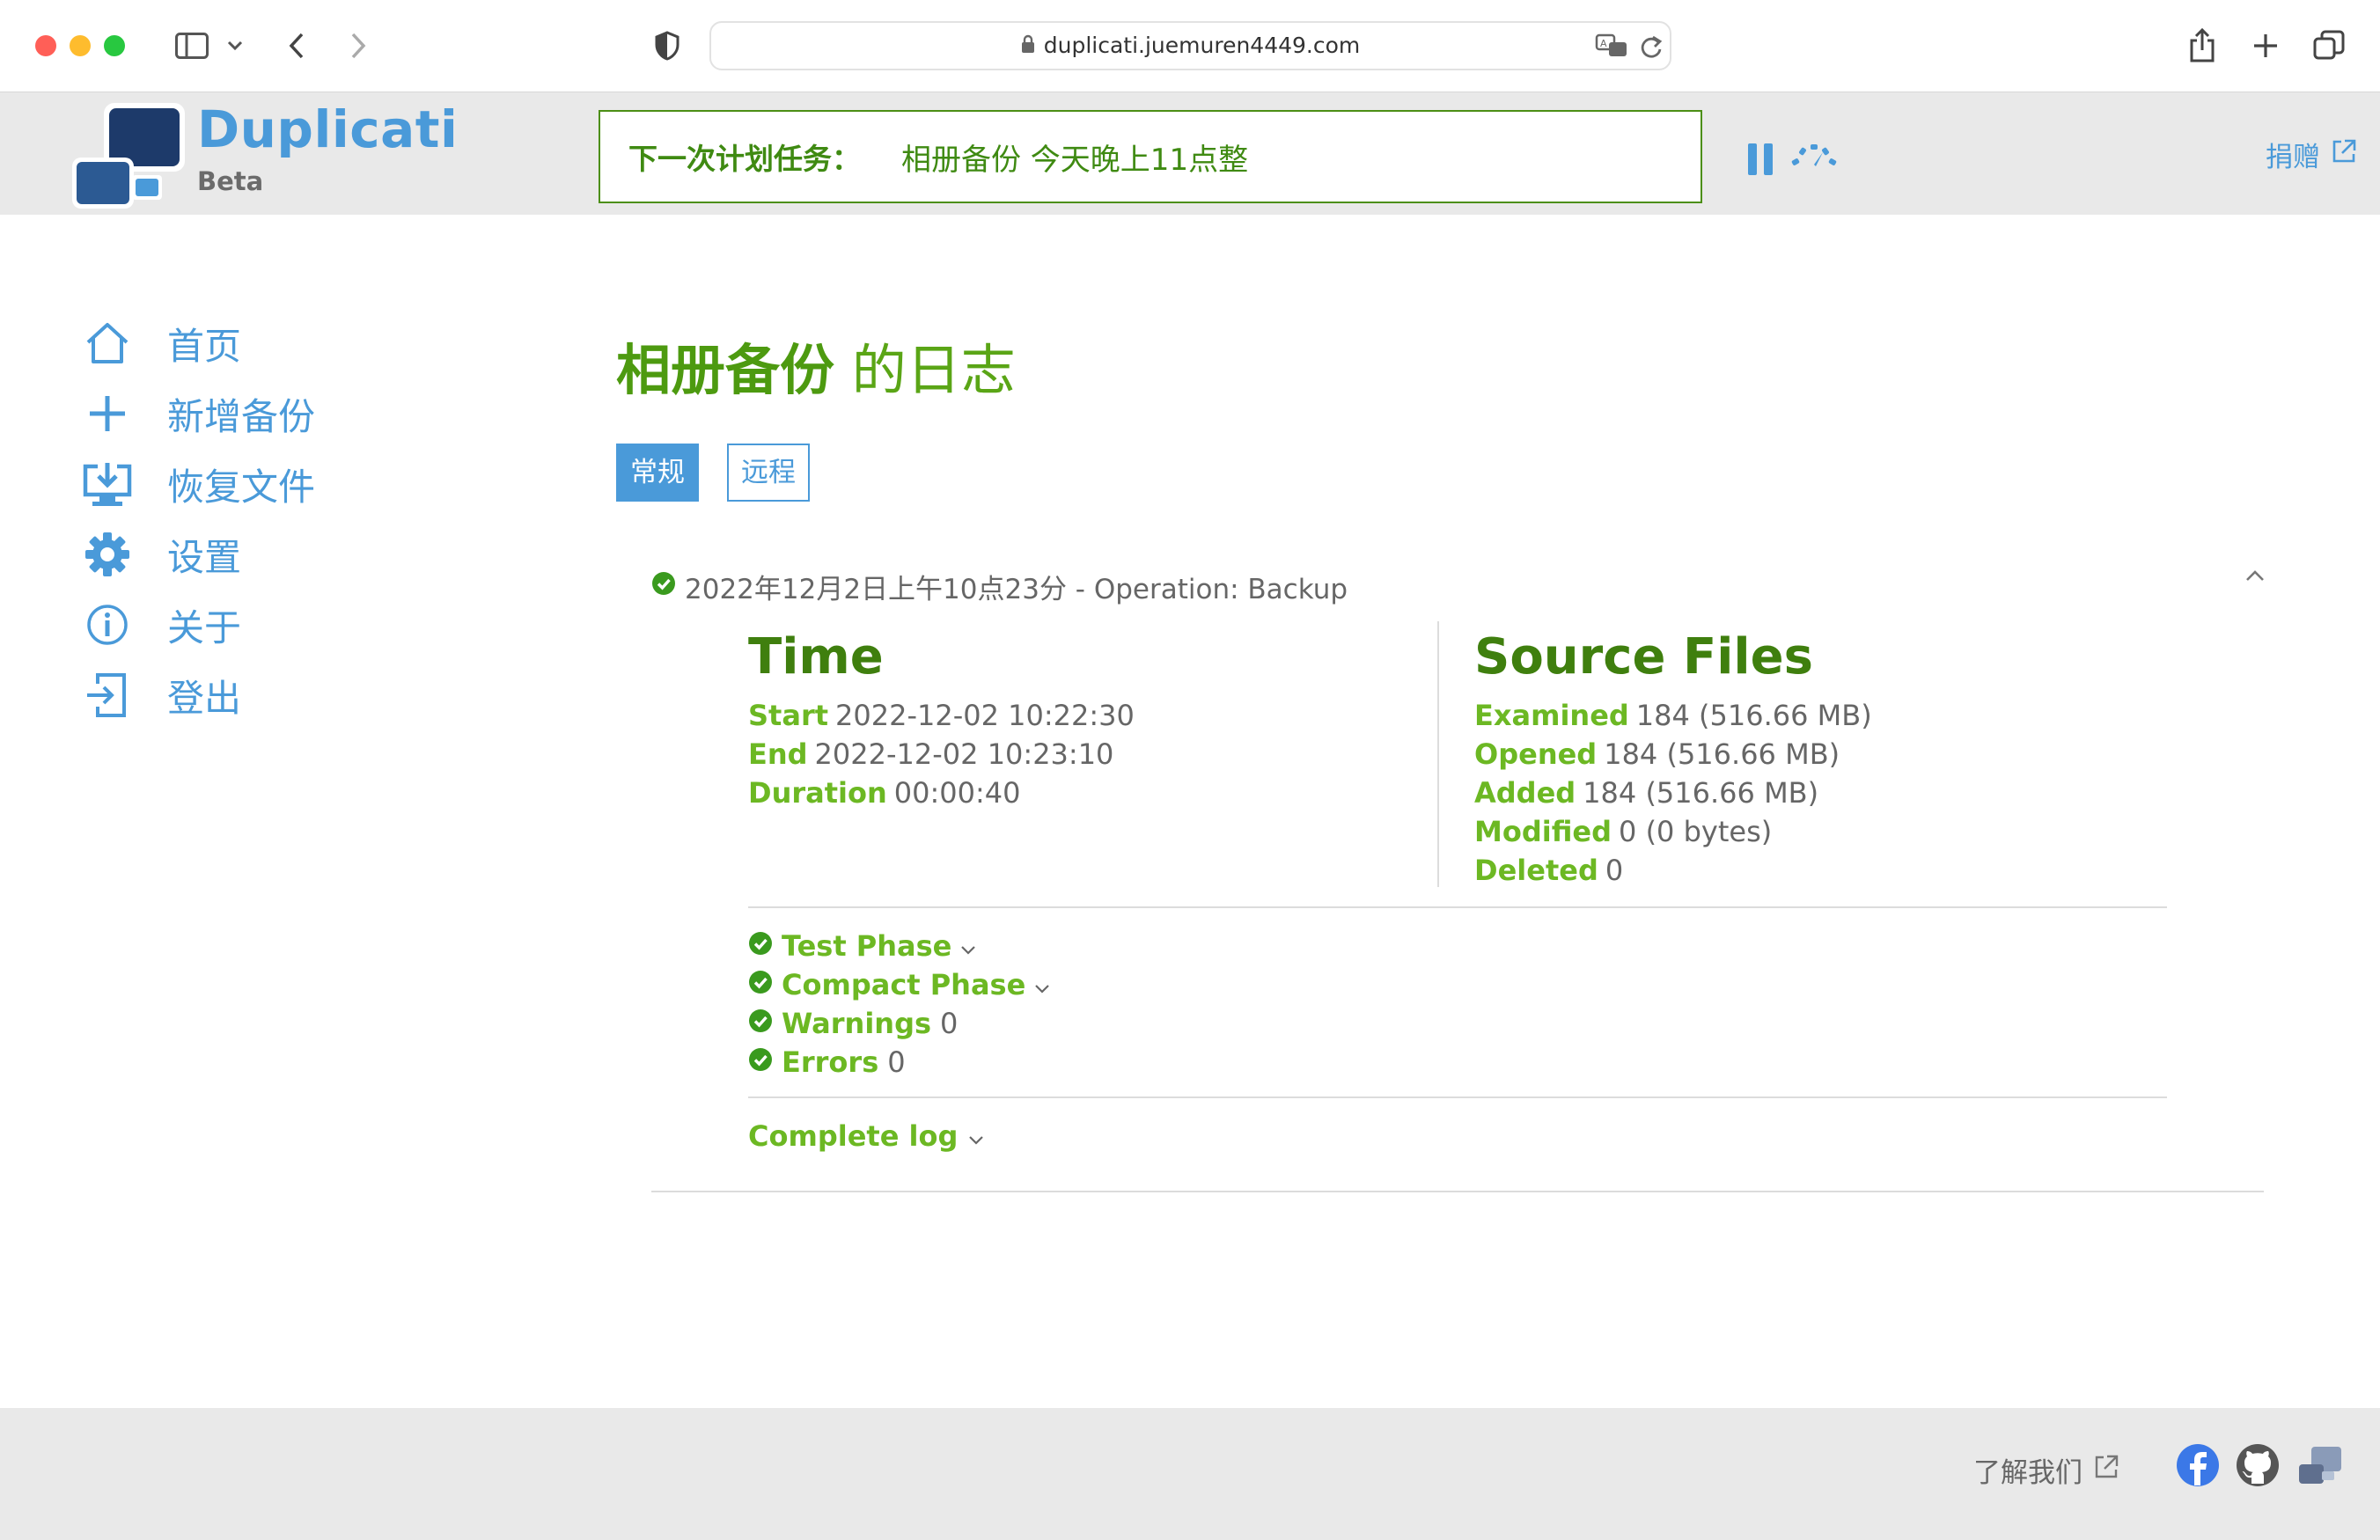 The width and height of the screenshot is (2380, 1540). I want to click on sidebar-item-restore: 恢复文件, so click(299, 484).